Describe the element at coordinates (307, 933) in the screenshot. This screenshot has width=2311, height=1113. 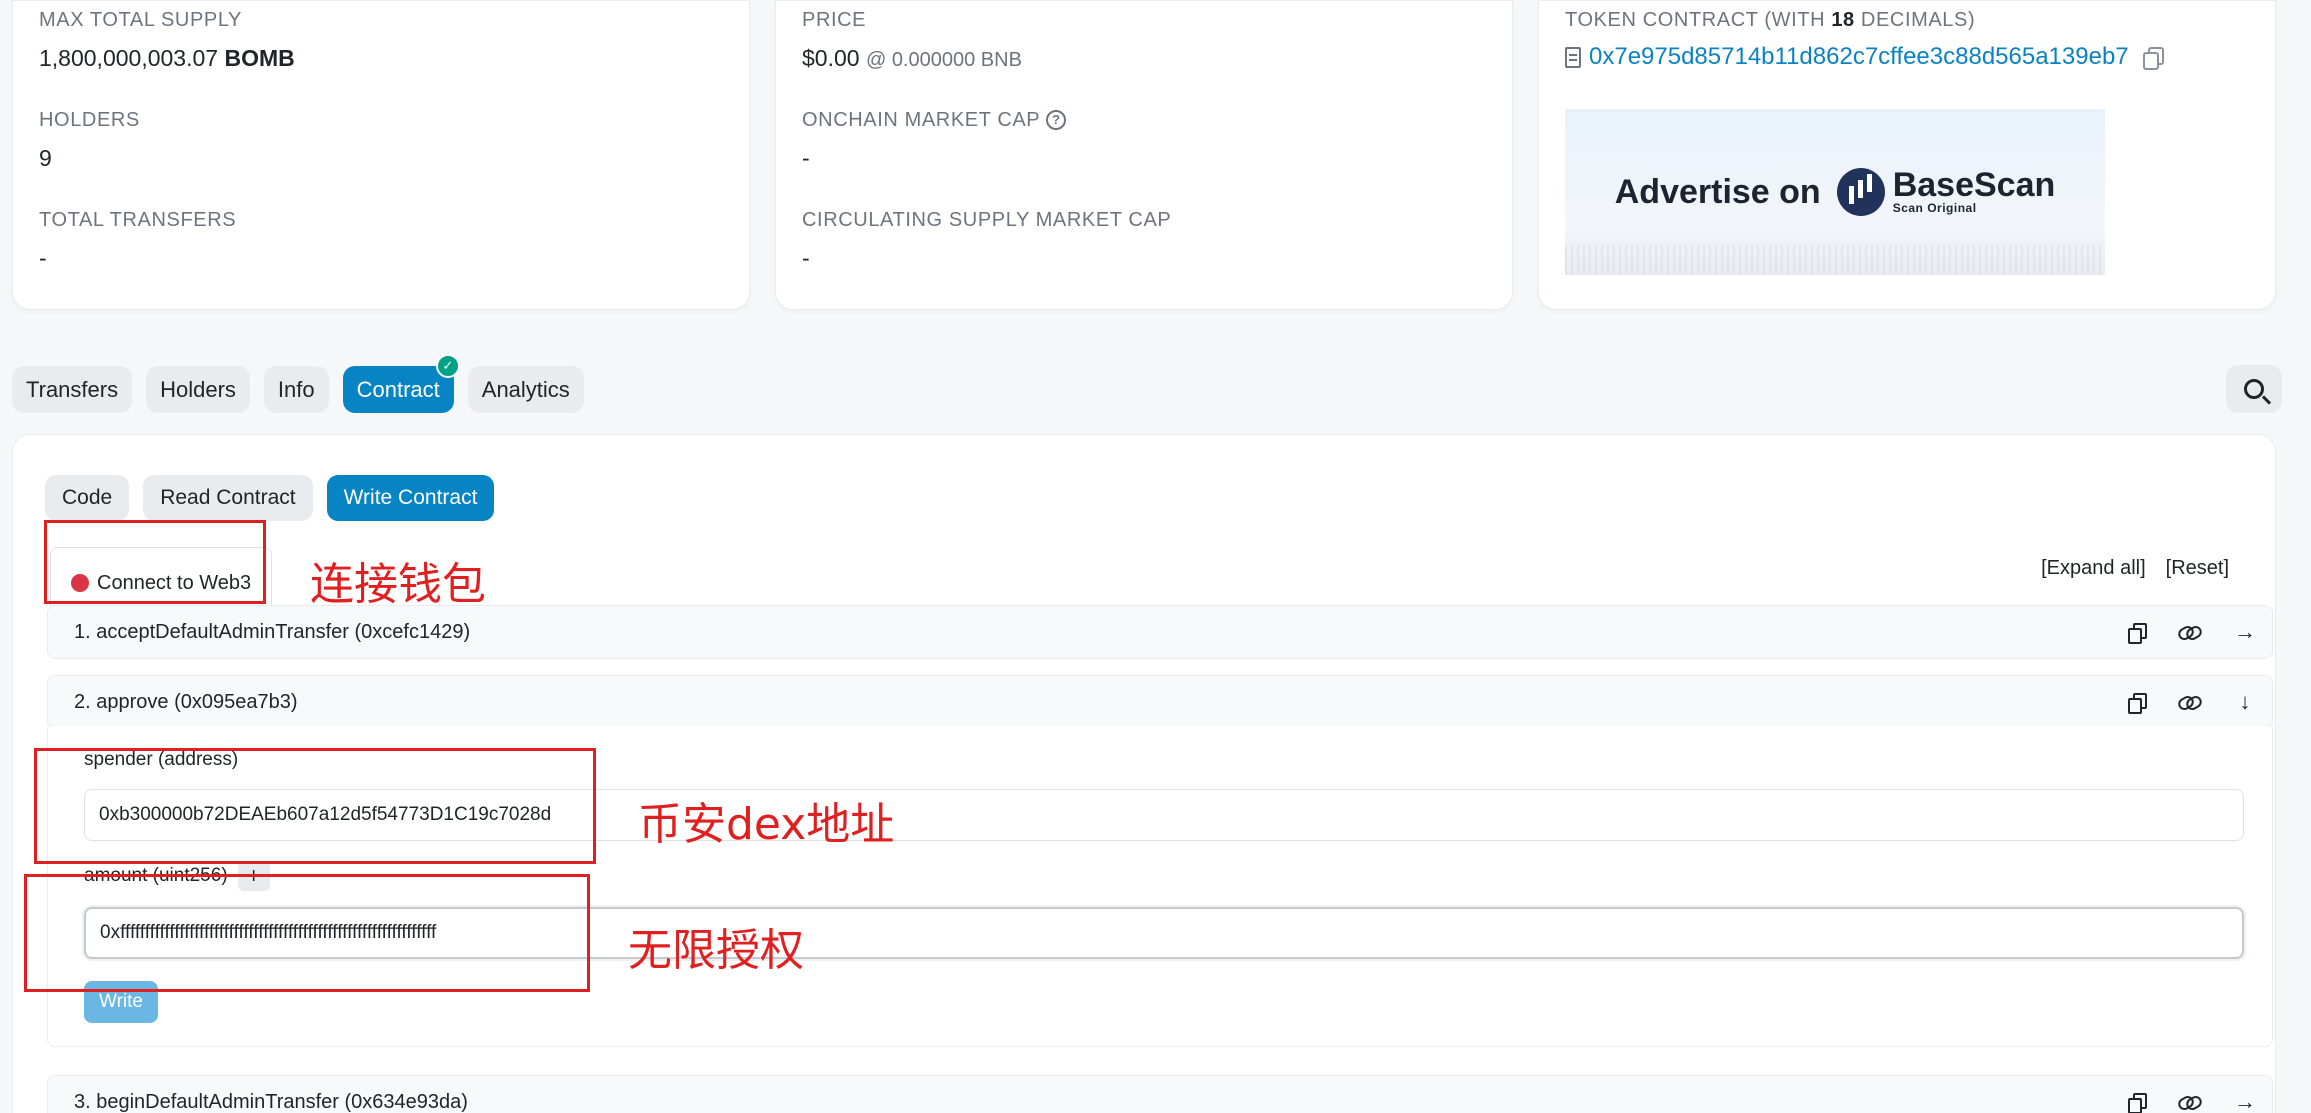
I see `annotation-box-amount` at that location.